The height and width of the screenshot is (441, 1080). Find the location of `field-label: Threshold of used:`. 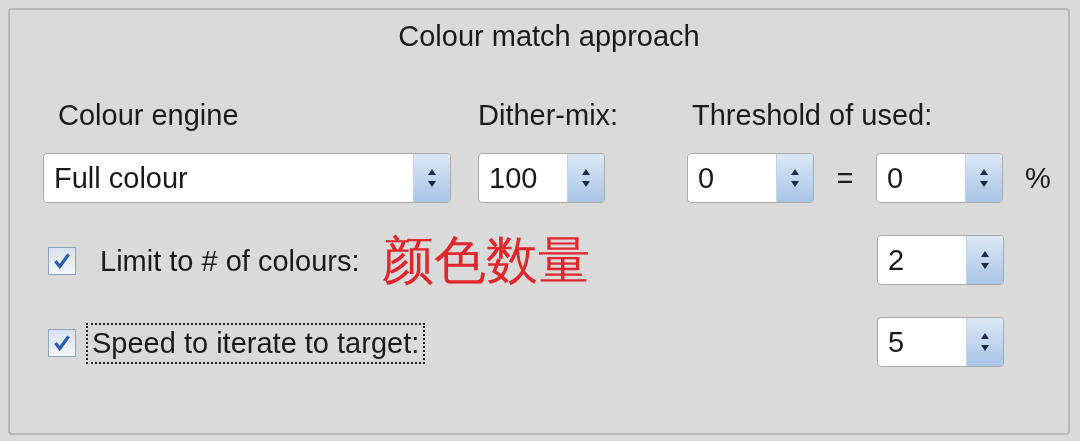

field-label: Threshold of used: is located at coordinates (812, 116).